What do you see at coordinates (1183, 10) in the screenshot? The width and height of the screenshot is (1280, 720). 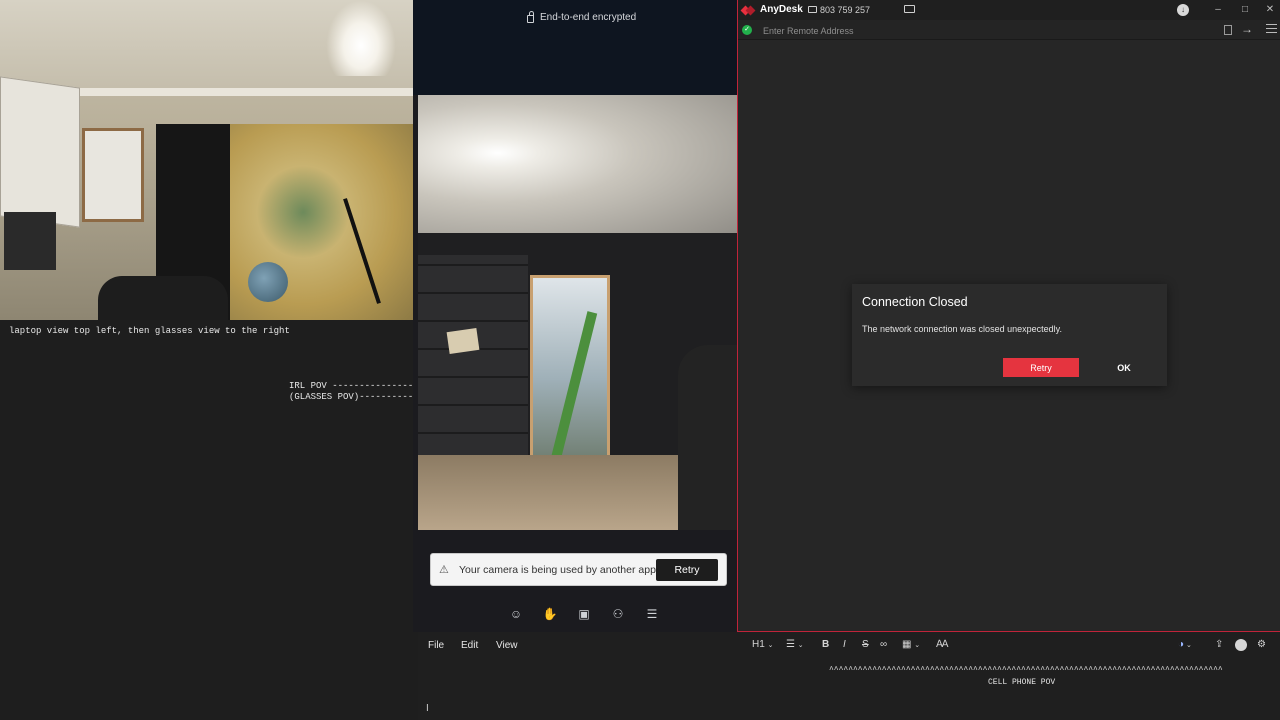 I see `download-icon: ↓` at bounding box center [1183, 10].